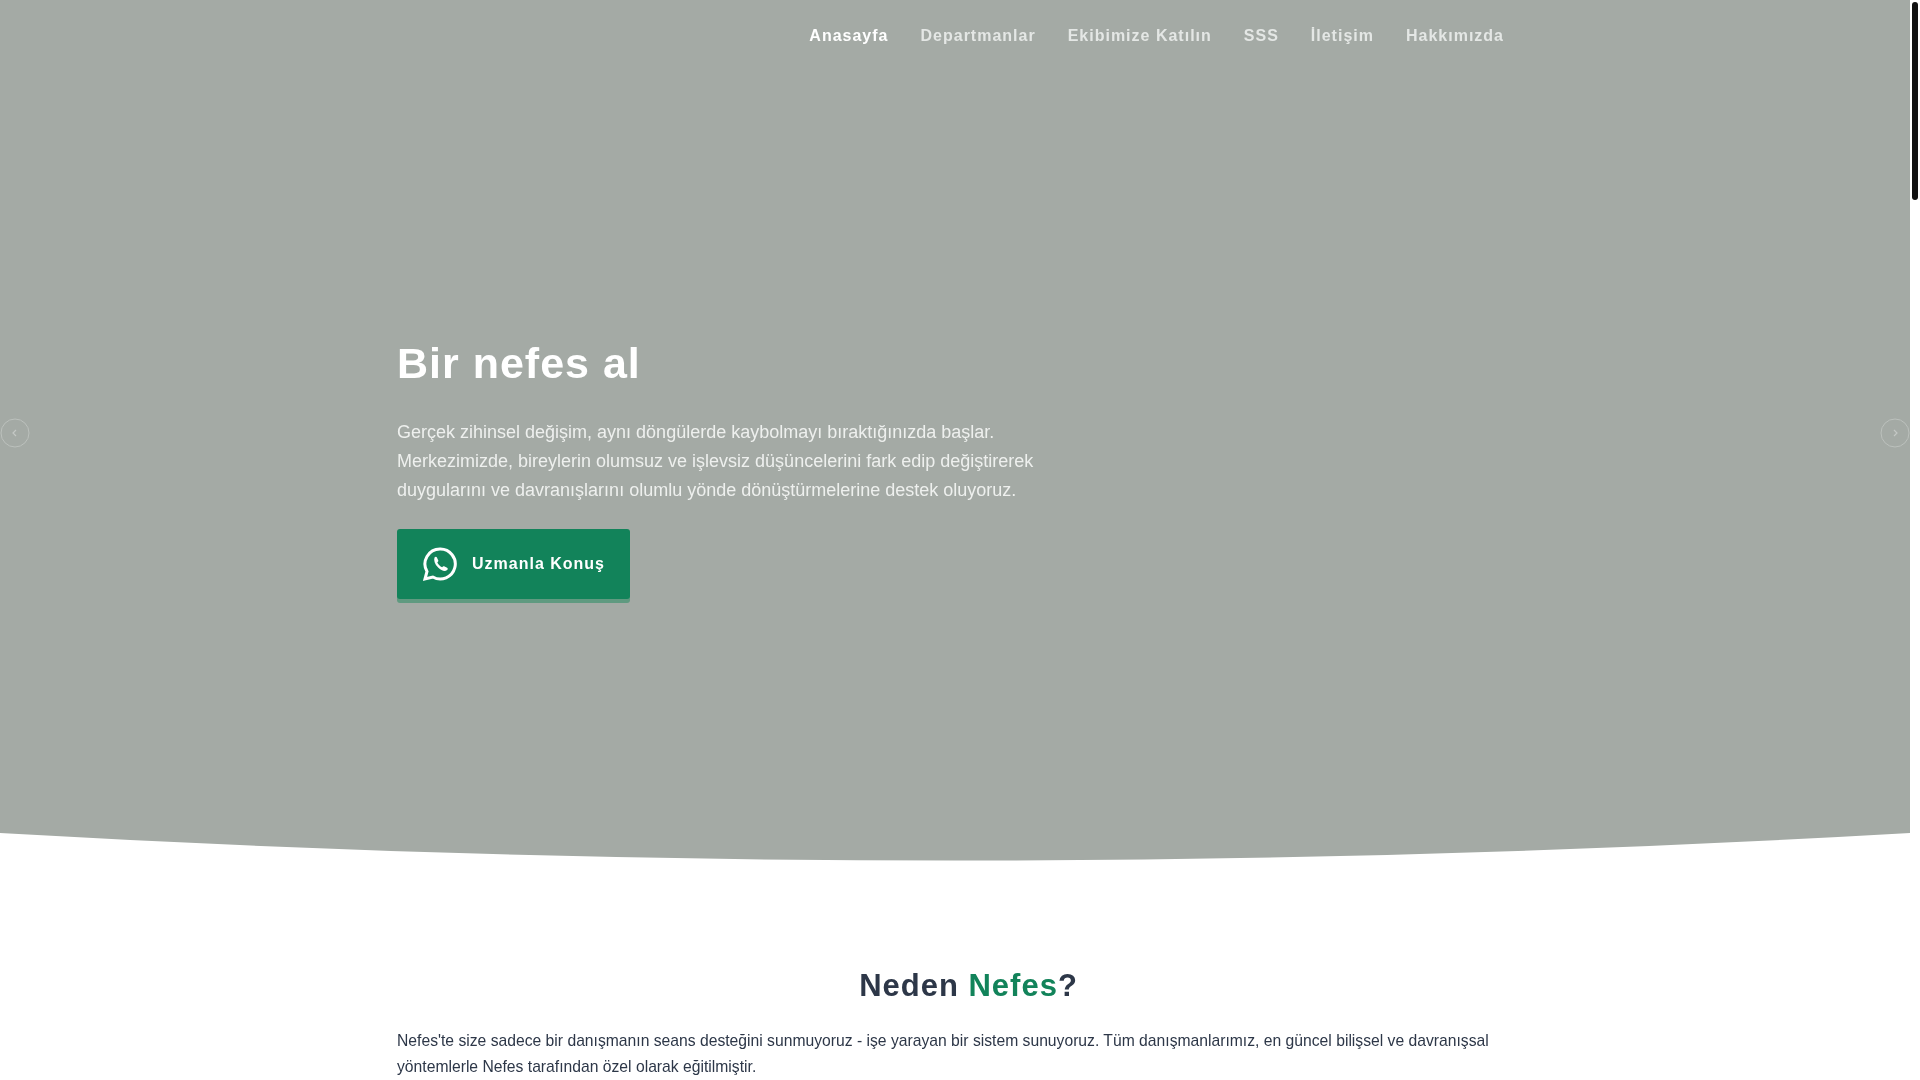  Describe the element at coordinates (943, 1054) in the screenshot. I see `section-text: Nefes'te size sadece bir danışmanın seans desteğini sunmuyoruz - işe yarayan bir sistem sunuyoruz. Tüm danışmanlarımız, en güncel bilişsel ve davranışsal yöntemlerle Nefes tarafından özel olarak eğitilmiştir.` at that location.